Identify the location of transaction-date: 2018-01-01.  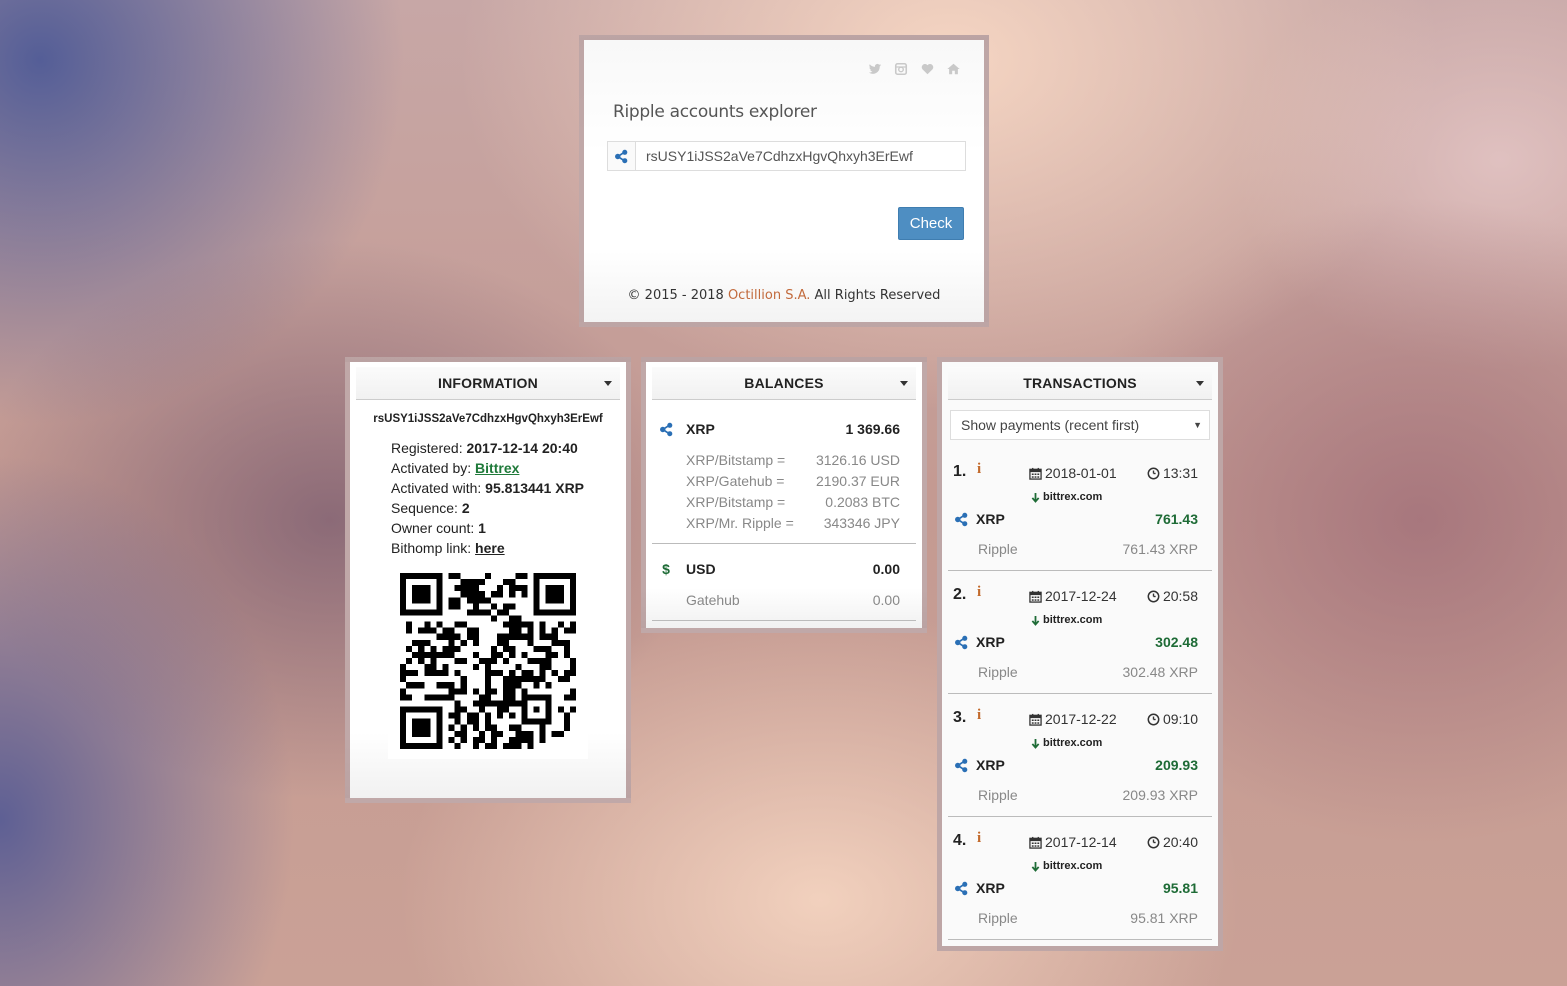
(1073, 473).